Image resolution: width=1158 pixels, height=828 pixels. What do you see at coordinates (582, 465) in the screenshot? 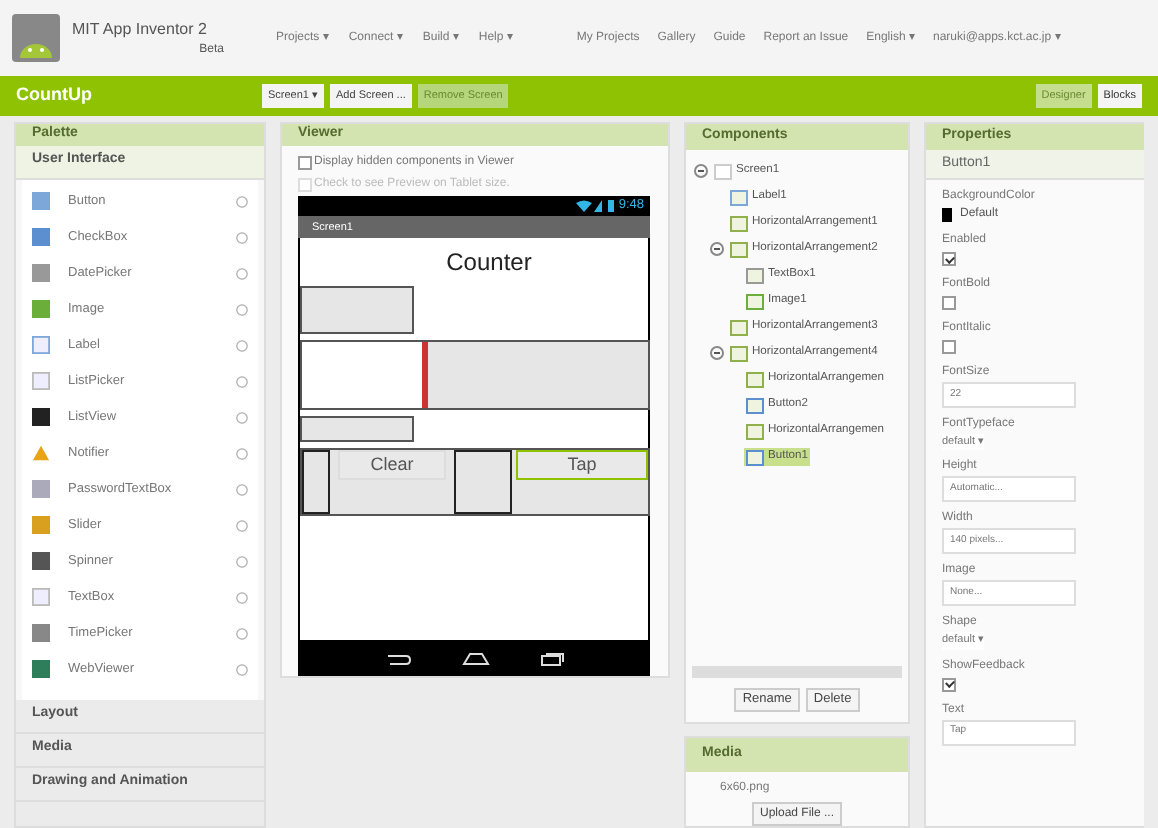
I see `phone-button: Tap` at bounding box center [582, 465].